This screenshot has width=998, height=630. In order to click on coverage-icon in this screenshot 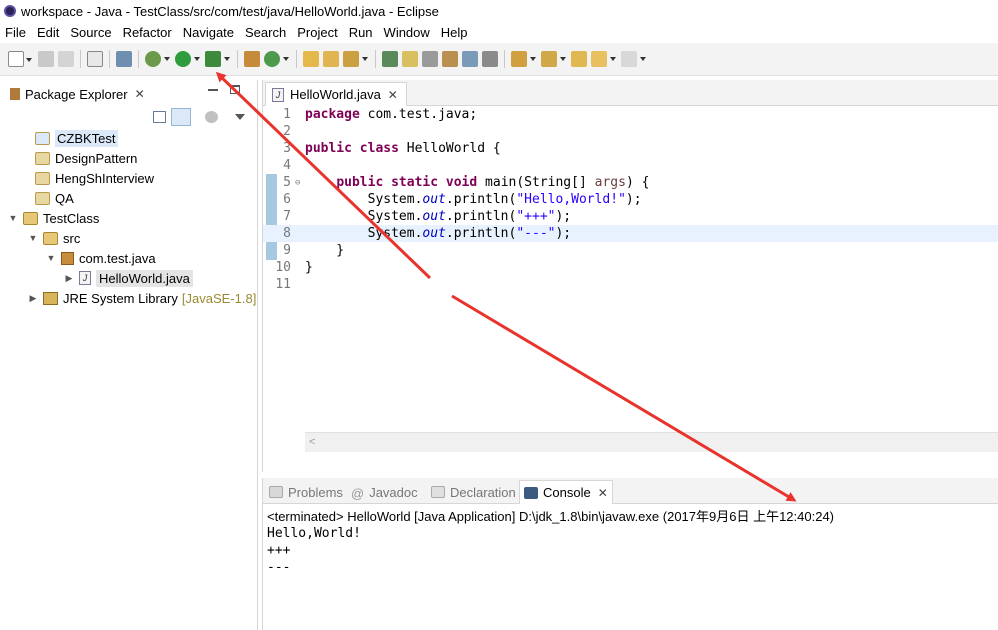, I will do `click(217, 59)`.